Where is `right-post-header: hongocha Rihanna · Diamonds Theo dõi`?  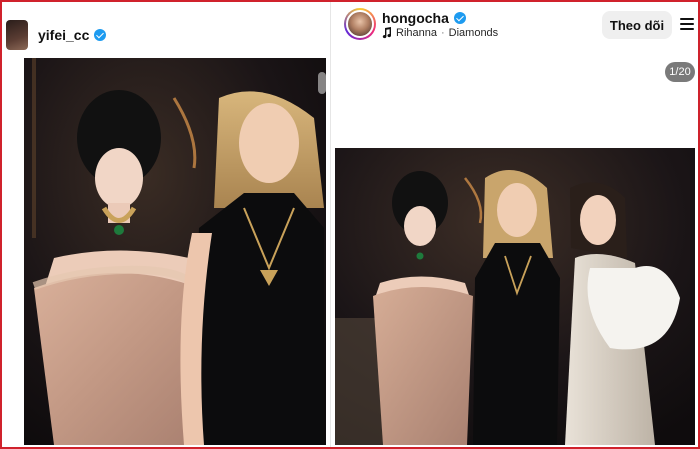 right-post-header: hongocha Rihanna · Diamonds Theo dõi is located at coordinates (518, 26).